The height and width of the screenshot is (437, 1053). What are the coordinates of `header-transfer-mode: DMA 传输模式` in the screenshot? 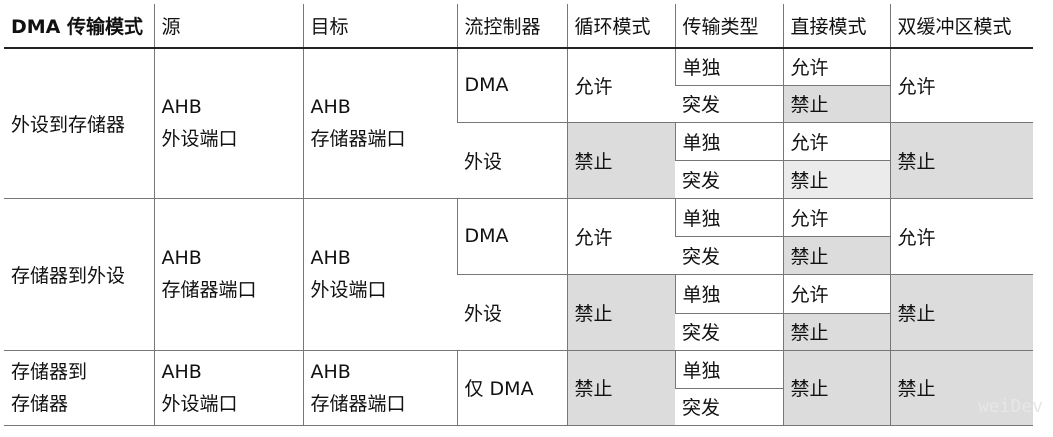 It's located at (79, 26).